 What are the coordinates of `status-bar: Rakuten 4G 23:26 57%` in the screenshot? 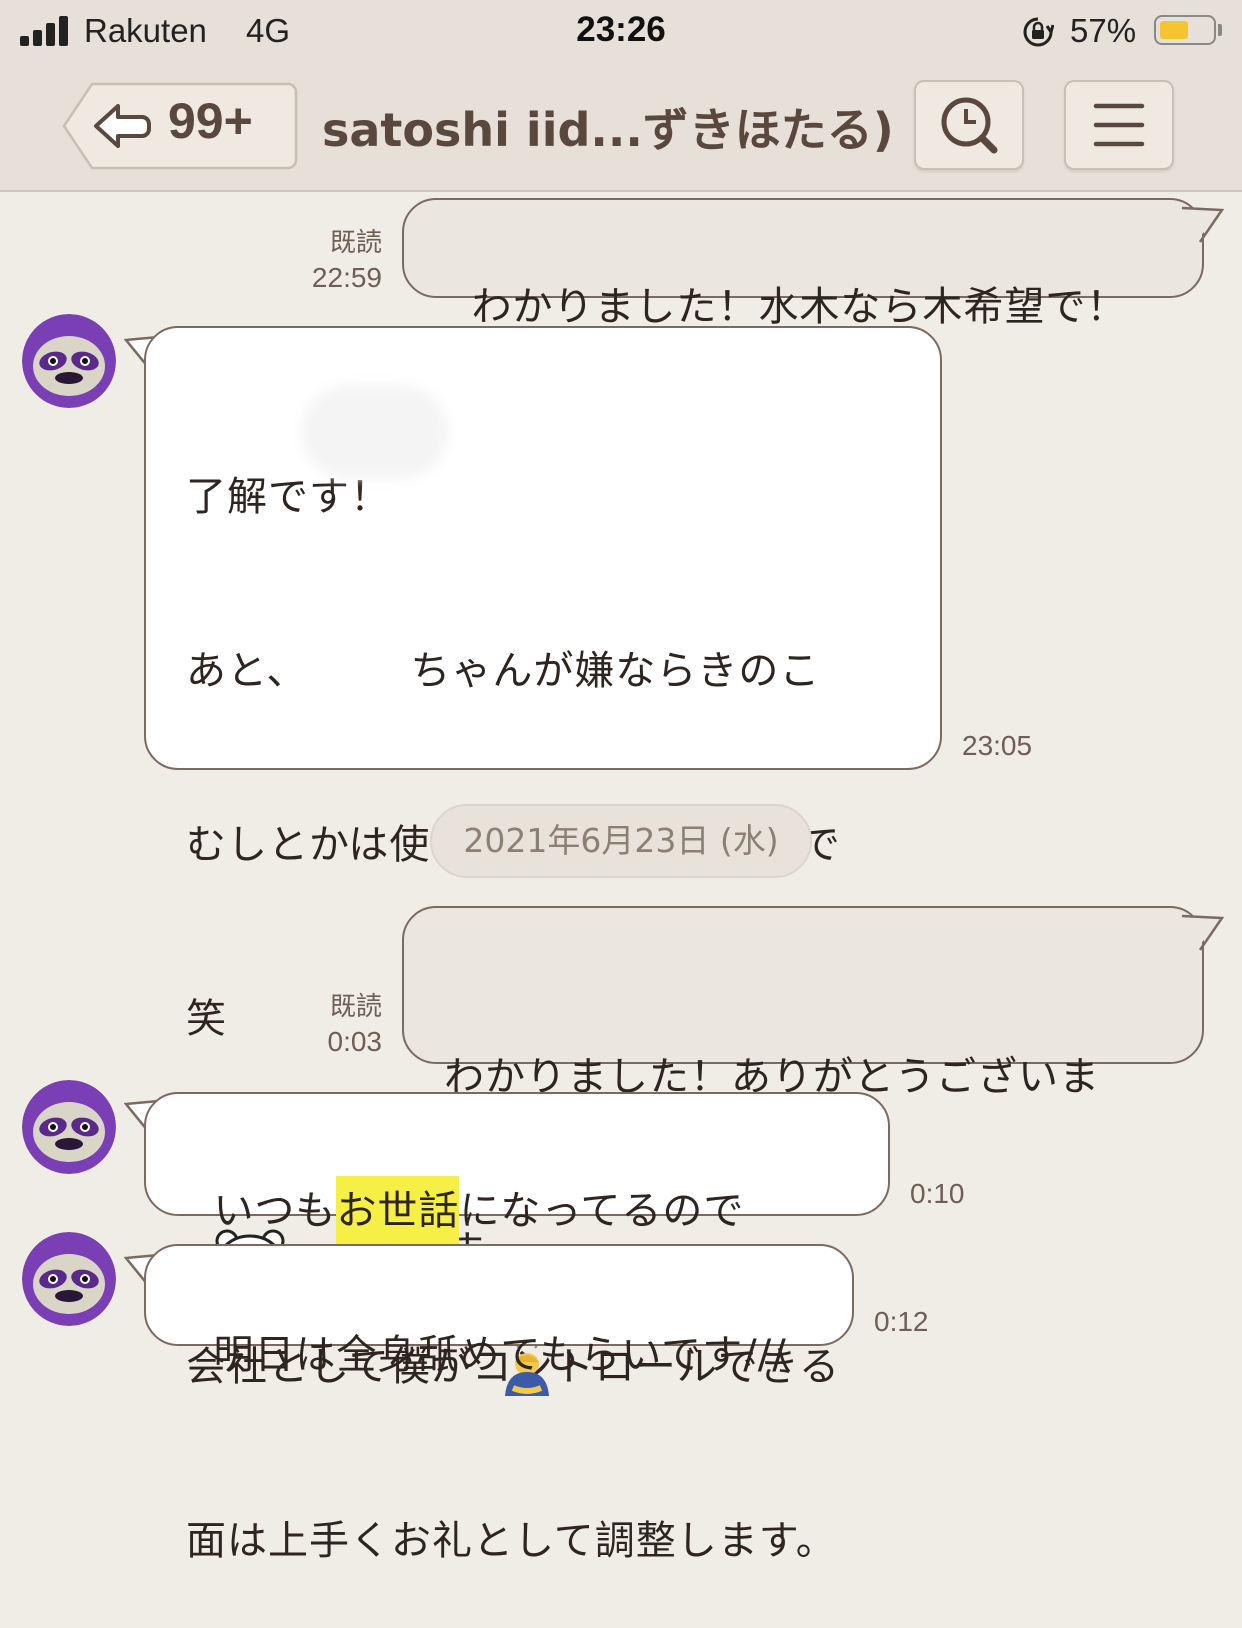 It's located at (621, 32).